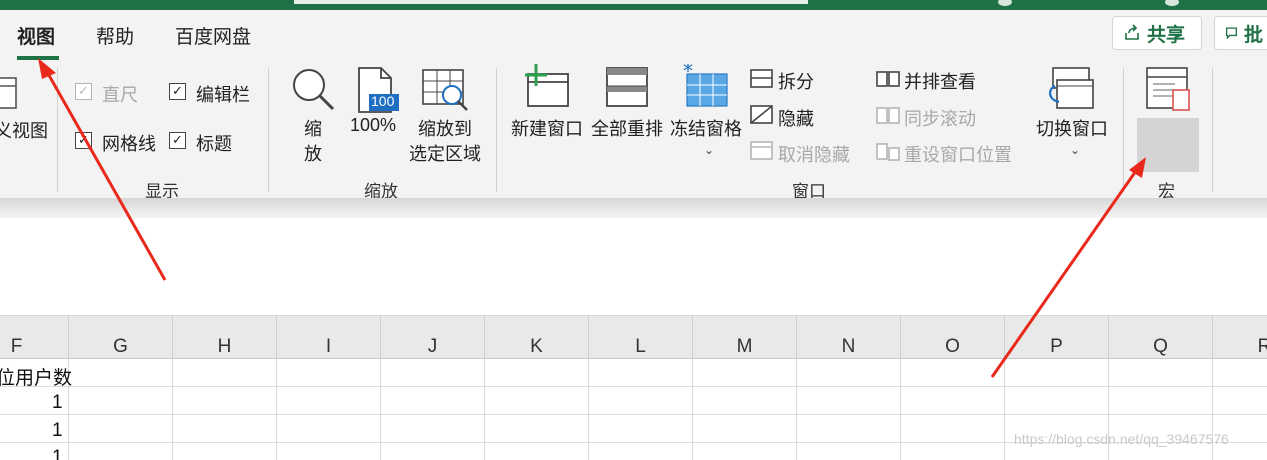 This screenshot has height=460, width=1267. What do you see at coordinates (849, 337) in the screenshot?
I see `column-header-n: N` at bounding box center [849, 337].